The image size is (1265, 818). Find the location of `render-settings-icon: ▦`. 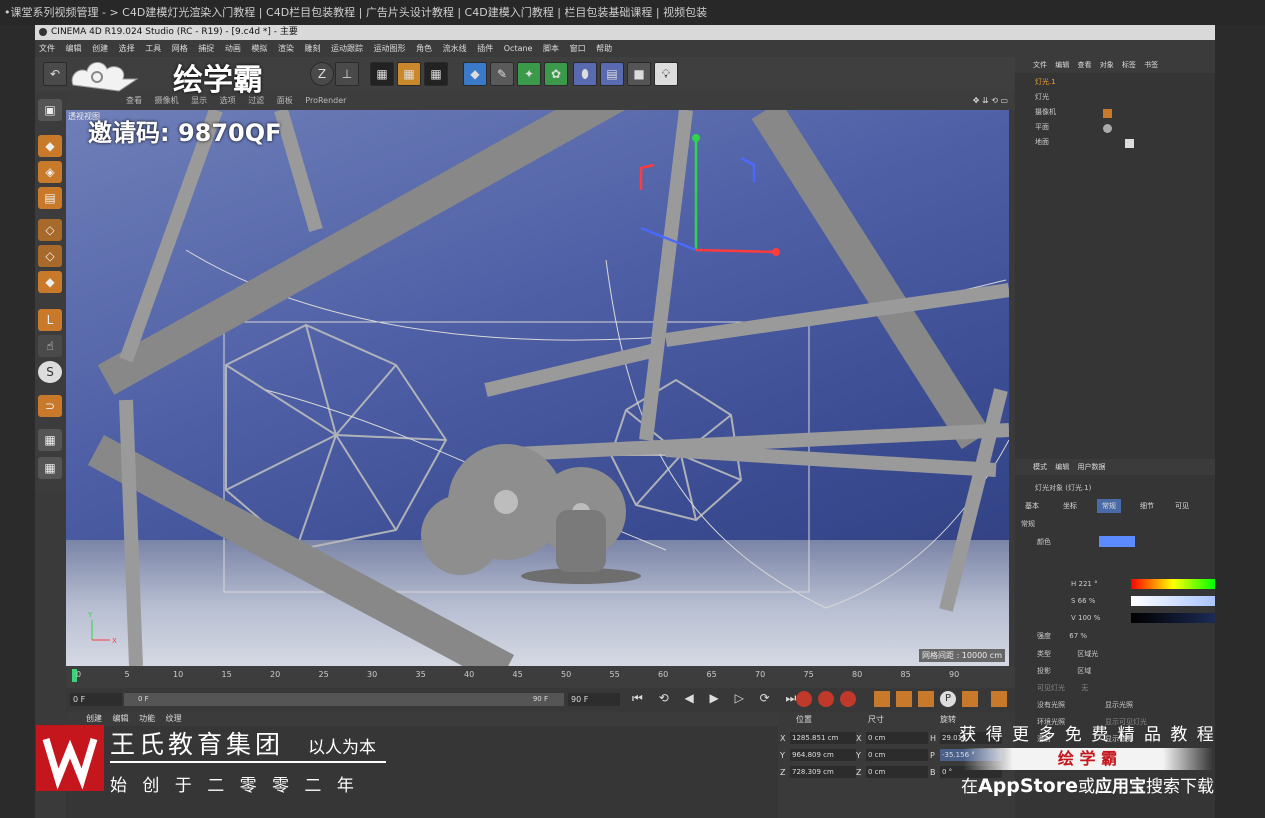

render-settings-icon: ▦ is located at coordinates (436, 74).